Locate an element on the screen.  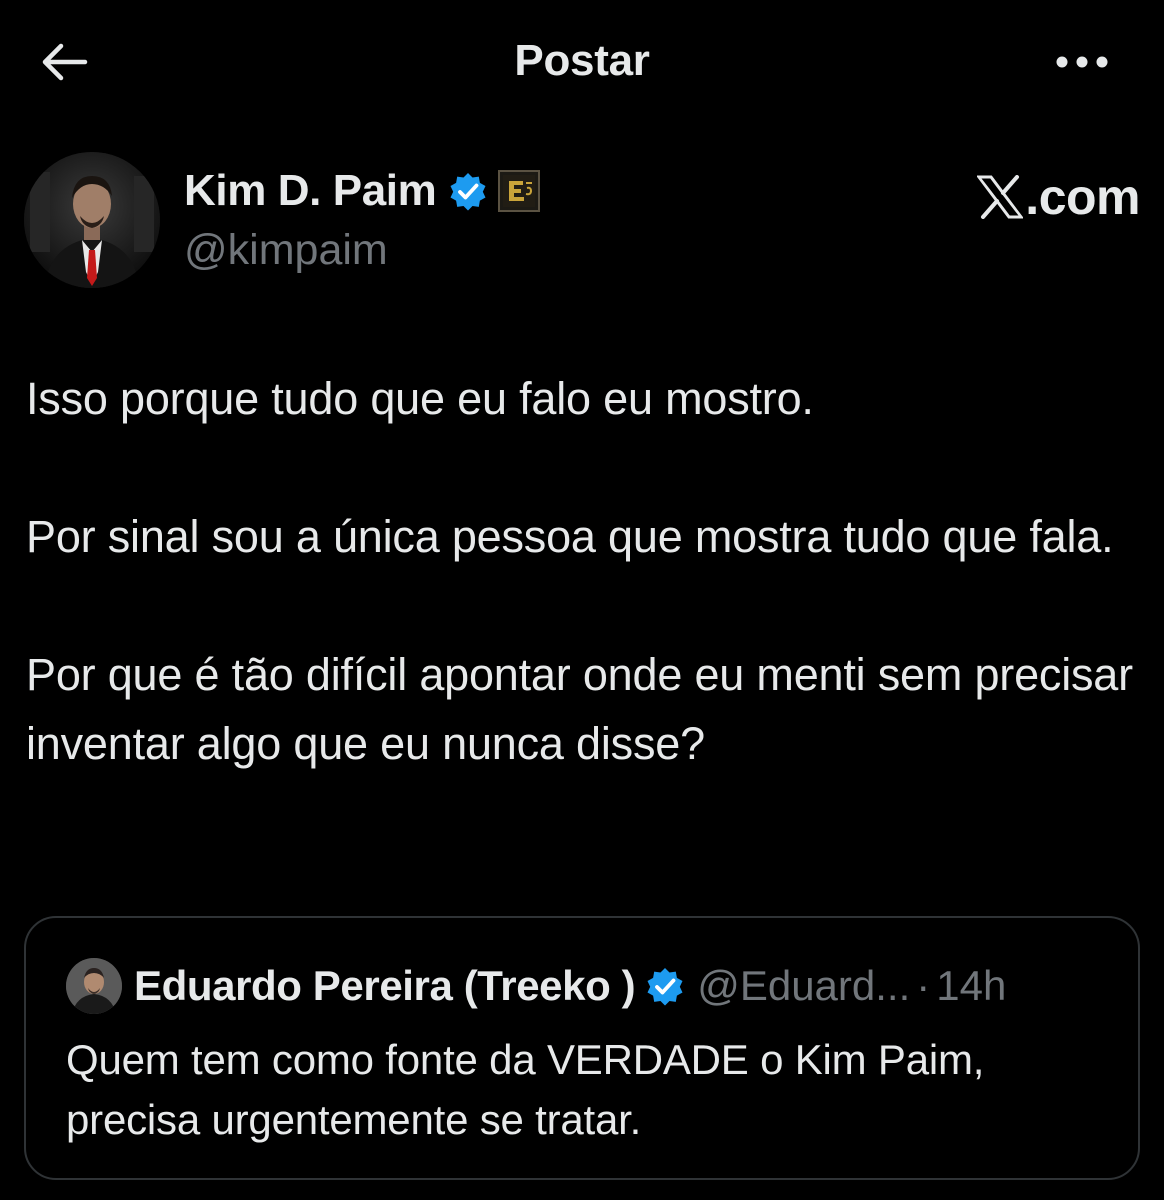
post-paragraph: Isso porque tudo que eu falo eu mostro. is located at coordinates (420, 398).